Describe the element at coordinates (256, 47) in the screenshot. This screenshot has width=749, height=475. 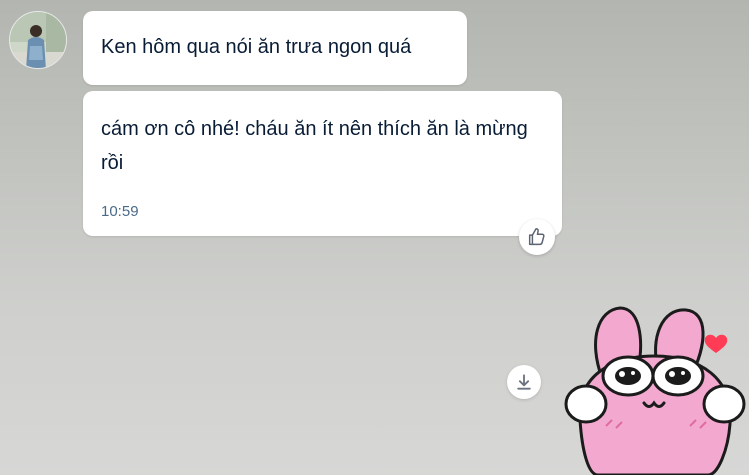
I see `message-text: Ken hôm qua nói ăn trưa ngon quá` at that location.